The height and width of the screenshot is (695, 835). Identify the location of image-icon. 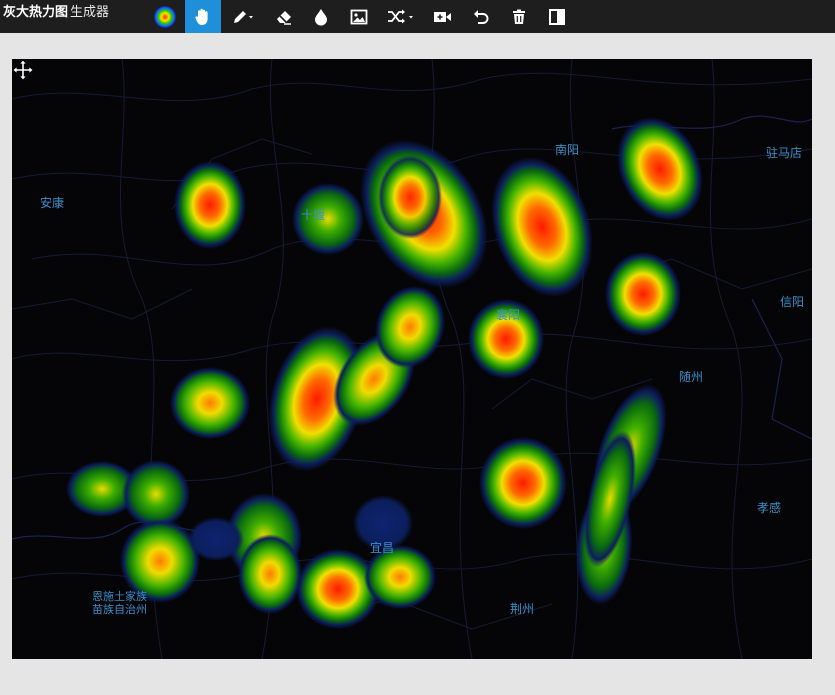
(359, 16).